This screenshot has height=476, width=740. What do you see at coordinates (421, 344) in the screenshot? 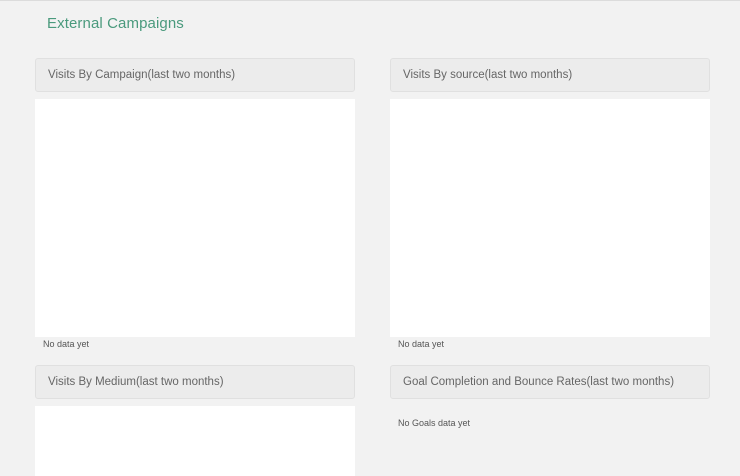
I see `visits-by-source-empty-message: No data yet` at bounding box center [421, 344].